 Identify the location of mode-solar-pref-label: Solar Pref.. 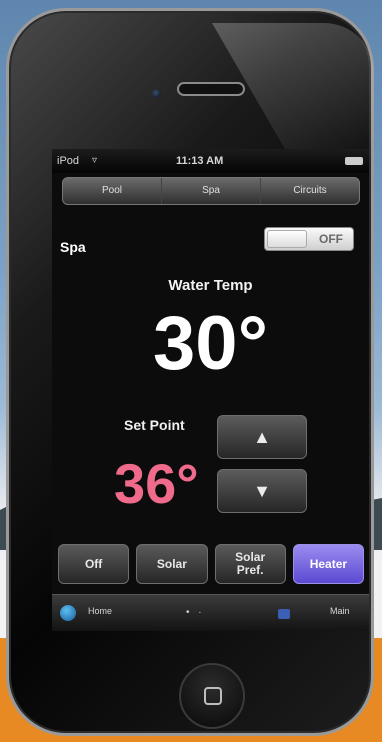
(250, 563).